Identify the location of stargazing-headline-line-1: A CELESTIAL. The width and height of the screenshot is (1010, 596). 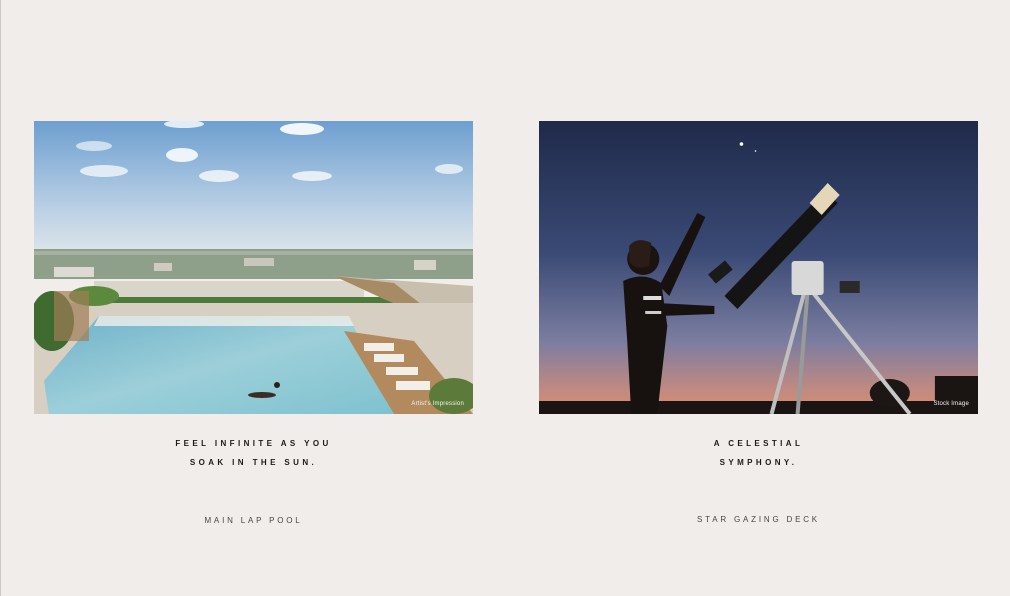
(758, 443).